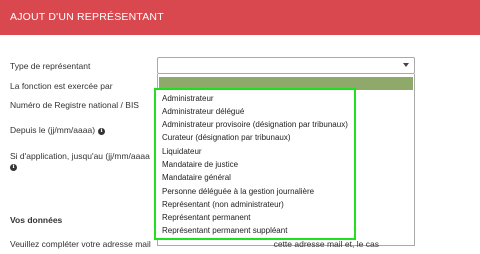 This screenshot has width=480, height=254. What do you see at coordinates (200, 164) in the screenshot?
I see `option-item: Mandataire de justice` at bounding box center [200, 164].